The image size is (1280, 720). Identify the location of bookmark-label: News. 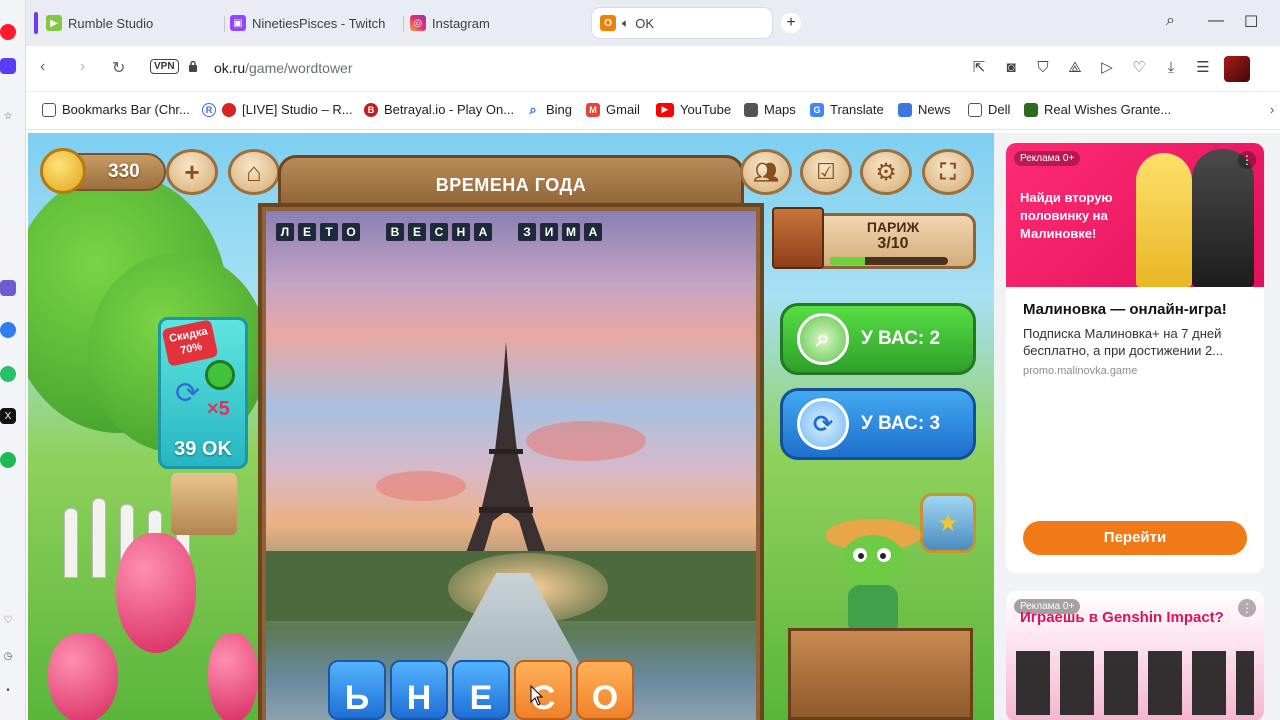
(934, 109).